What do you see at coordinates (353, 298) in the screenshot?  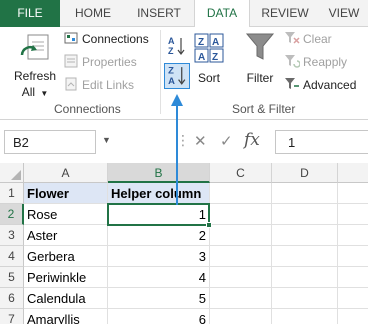 I see `cell-e6` at bounding box center [353, 298].